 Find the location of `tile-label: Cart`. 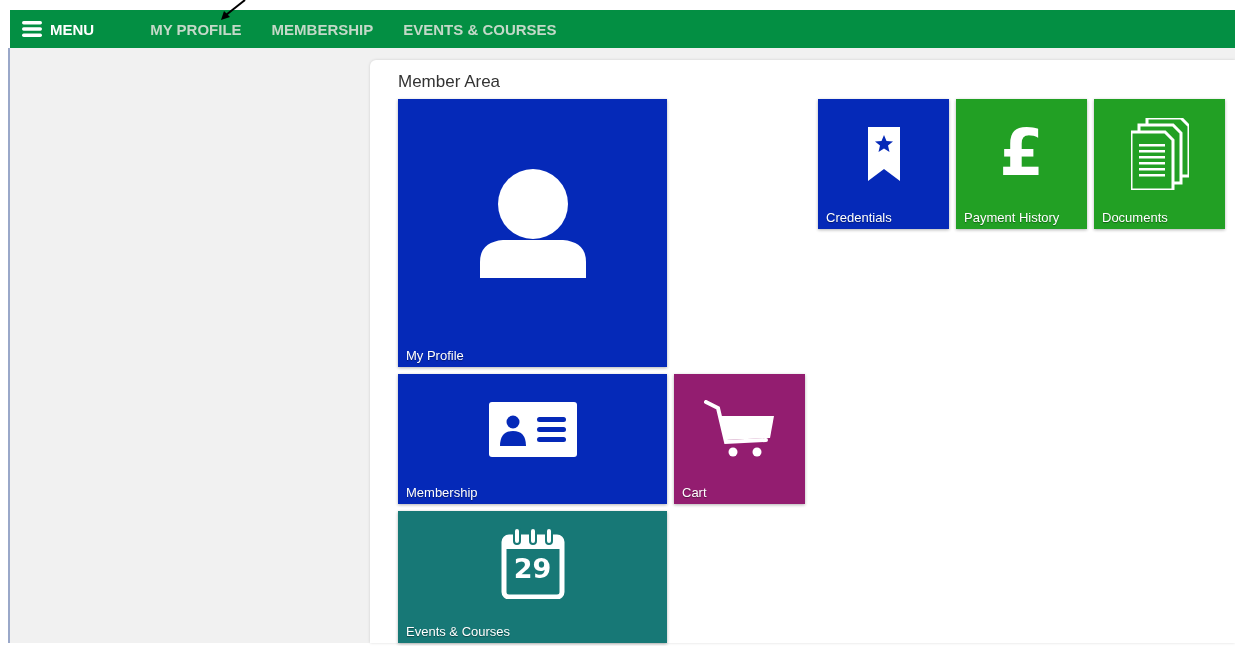

tile-label: Cart is located at coordinates (694, 492).